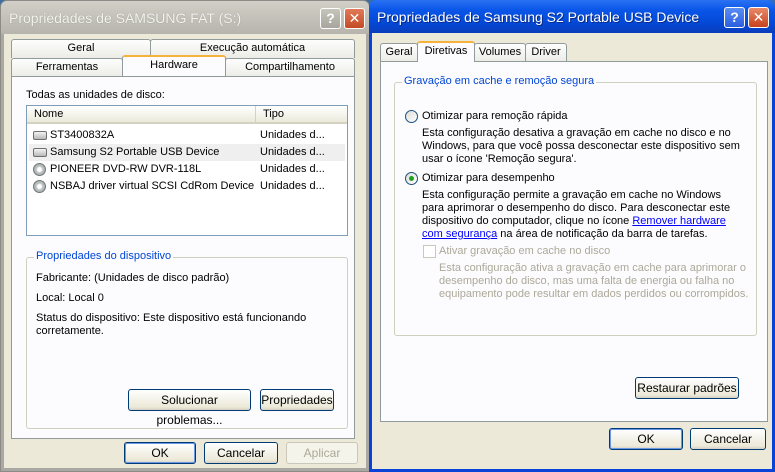 This screenshot has width=775, height=472. I want to click on properties-button: Propriedades, so click(297, 400).